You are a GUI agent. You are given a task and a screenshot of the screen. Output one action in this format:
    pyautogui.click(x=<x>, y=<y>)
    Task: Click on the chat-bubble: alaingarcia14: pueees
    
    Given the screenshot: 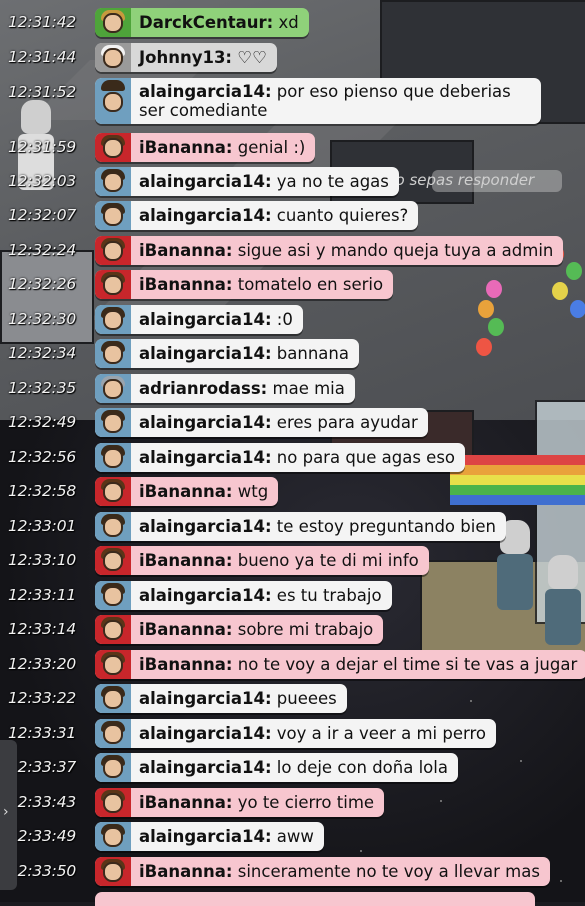 What is the action you would take?
    pyautogui.click(x=221, y=698)
    